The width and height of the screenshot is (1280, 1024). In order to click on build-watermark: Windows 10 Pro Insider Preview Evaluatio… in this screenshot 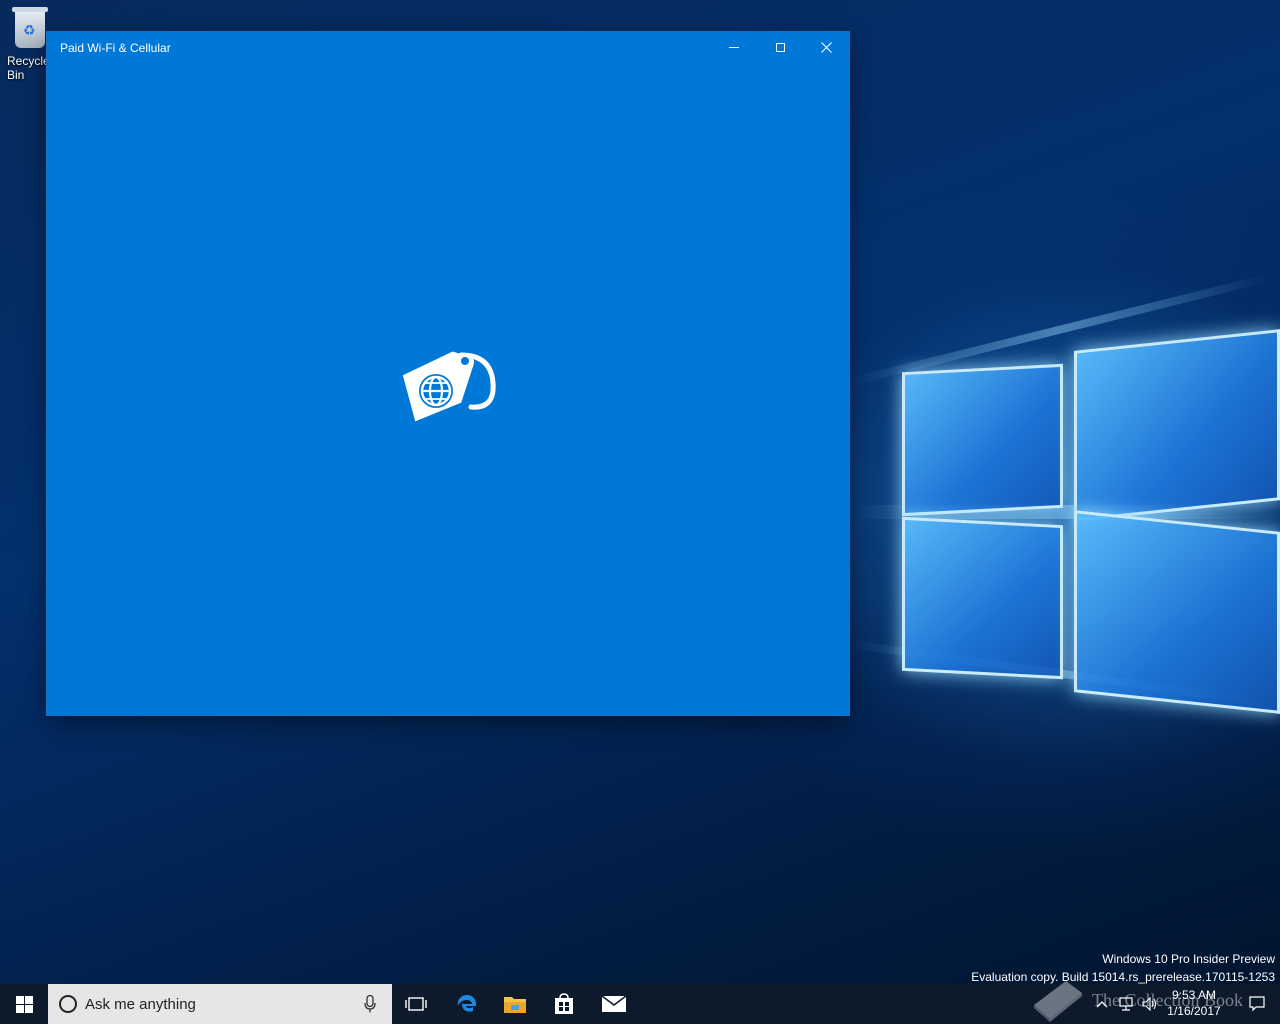, I will do `click(1123, 967)`.